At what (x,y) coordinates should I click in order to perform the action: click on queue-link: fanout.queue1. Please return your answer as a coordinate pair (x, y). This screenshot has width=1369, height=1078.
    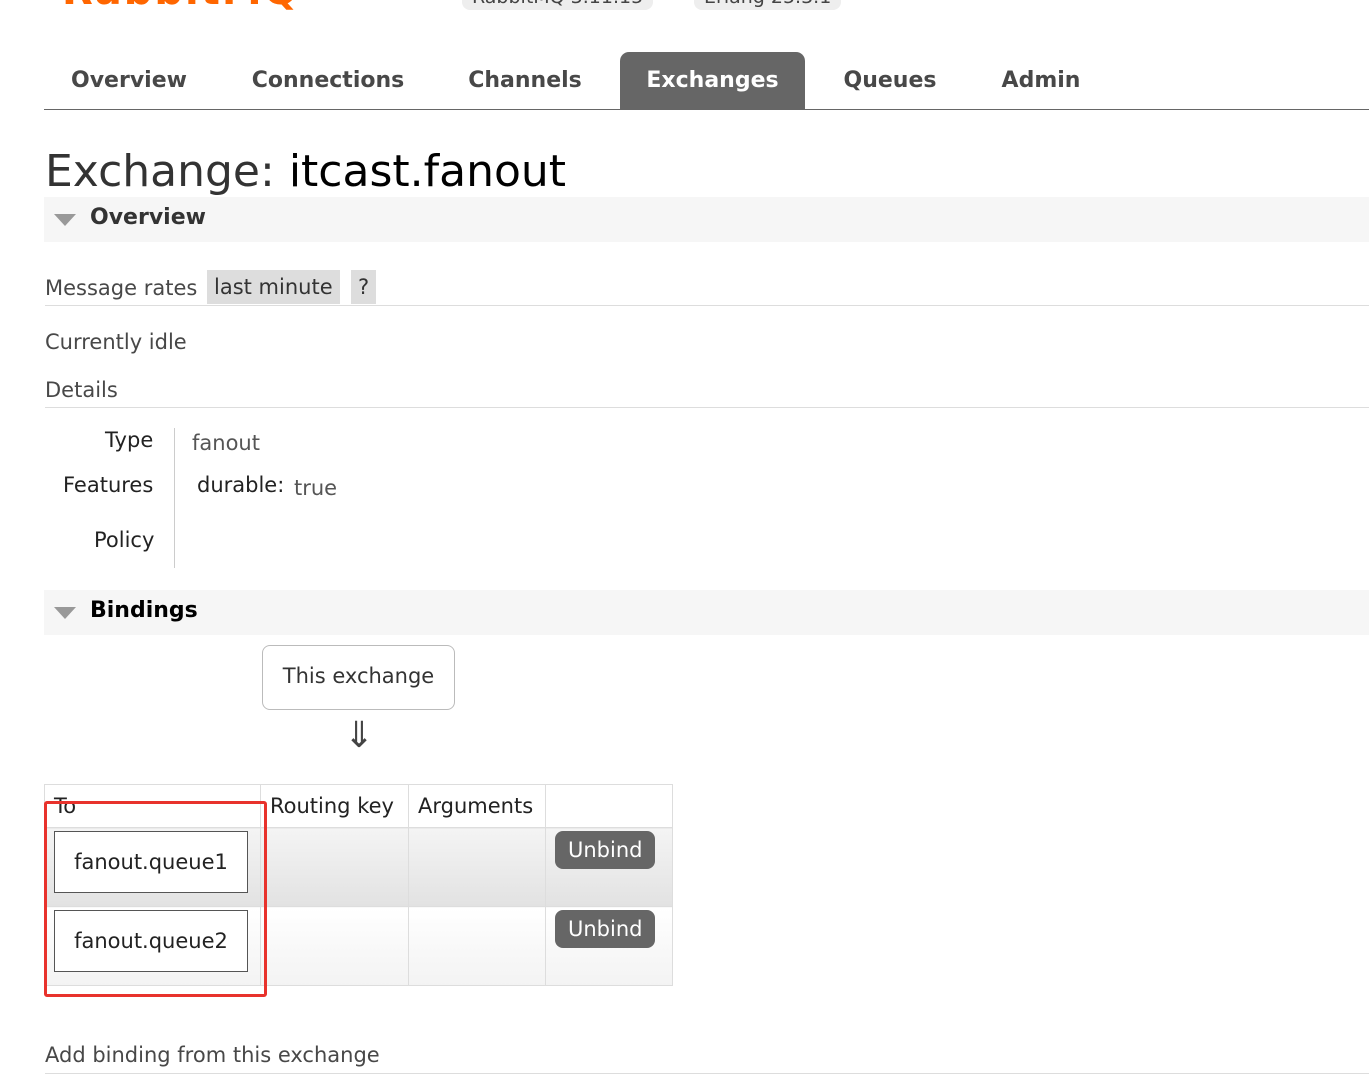
    Looking at the image, I should click on (151, 862).